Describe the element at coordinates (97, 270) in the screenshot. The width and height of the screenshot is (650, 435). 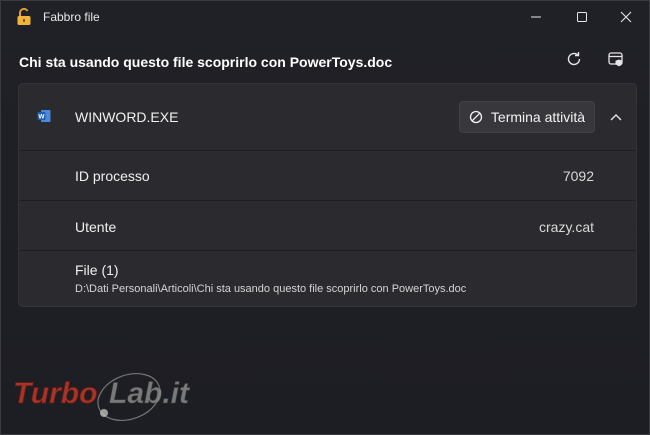
I see `files-label: File (1)` at that location.